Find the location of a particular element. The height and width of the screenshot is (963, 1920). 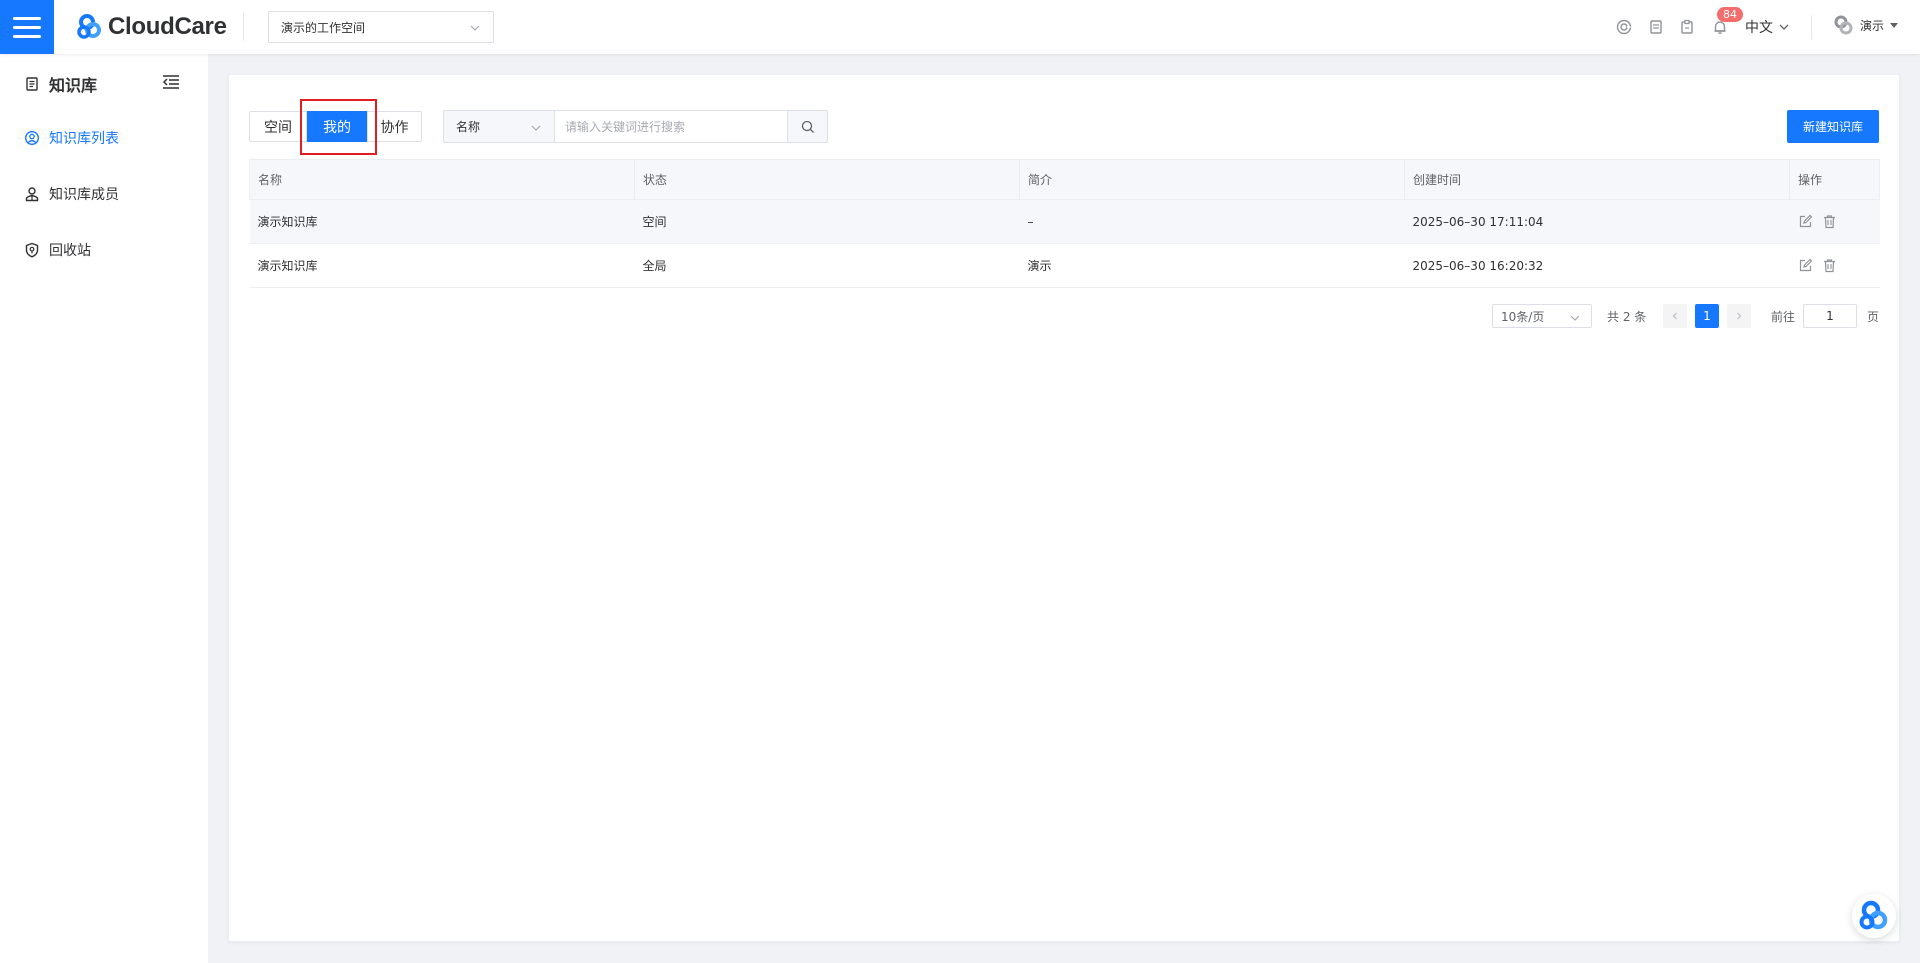

page-size-select: 10条/页 is located at coordinates (1542, 316).